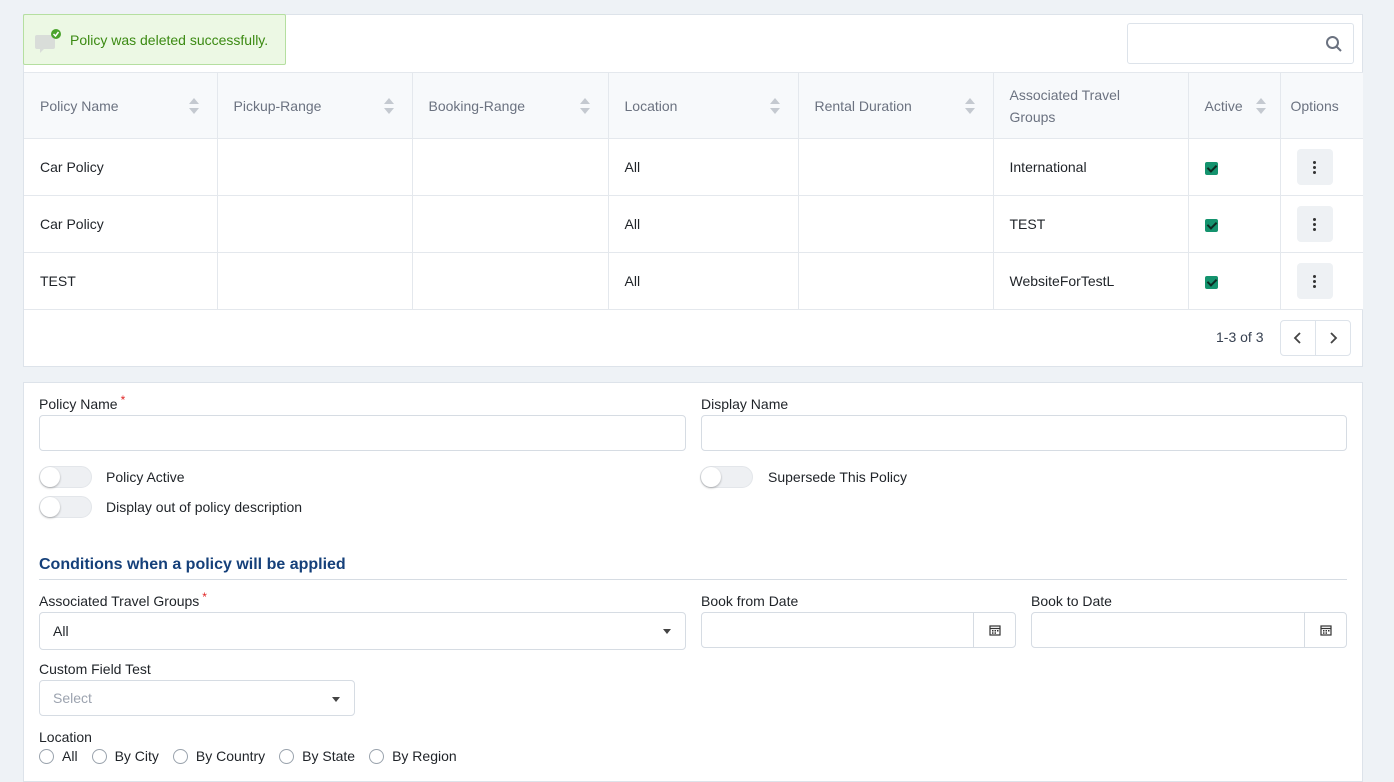  What do you see at coordinates (726, 477) in the screenshot?
I see `supersede-toggle` at bounding box center [726, 477].